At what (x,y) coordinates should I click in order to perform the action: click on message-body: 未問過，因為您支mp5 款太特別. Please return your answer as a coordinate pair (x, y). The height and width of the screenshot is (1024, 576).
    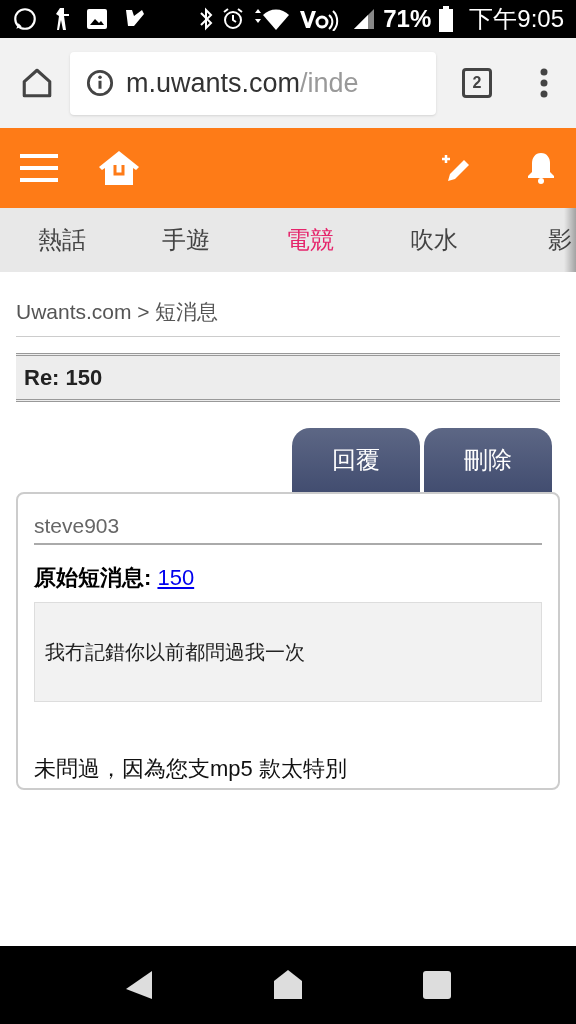
    Looking at the image, I should click on (191, 769).